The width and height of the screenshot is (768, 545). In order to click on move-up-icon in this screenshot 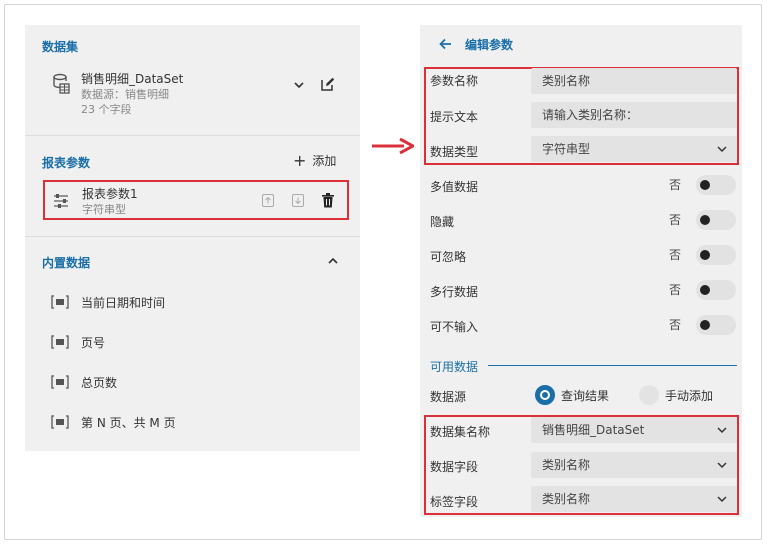, I will do `click(268, 200)`.